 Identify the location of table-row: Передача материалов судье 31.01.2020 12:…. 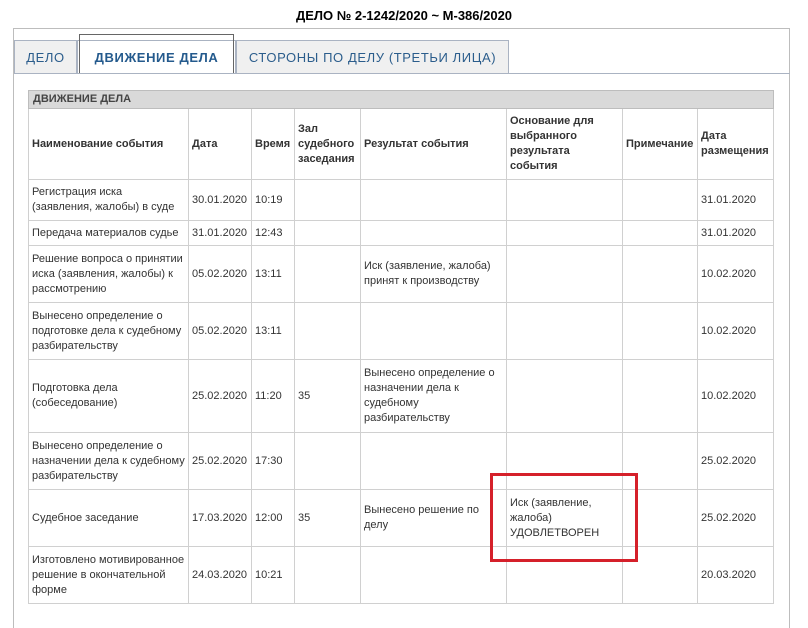
(401, 233).